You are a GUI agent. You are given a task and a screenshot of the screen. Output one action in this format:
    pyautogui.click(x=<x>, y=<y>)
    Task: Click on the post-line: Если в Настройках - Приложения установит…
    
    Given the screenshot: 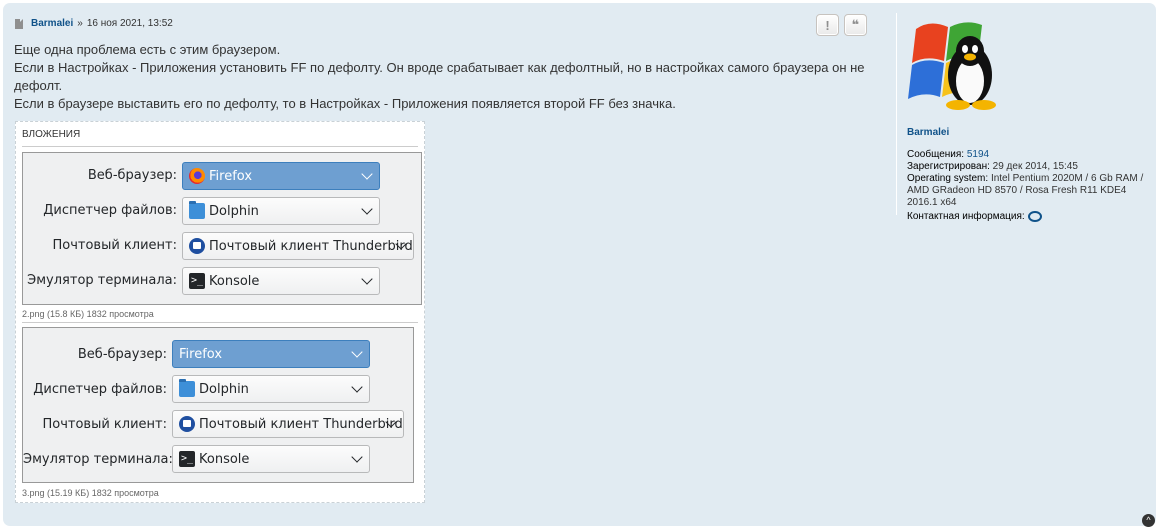 What is the action you would take?
    pyautogui.click(x=439, y=76)
    